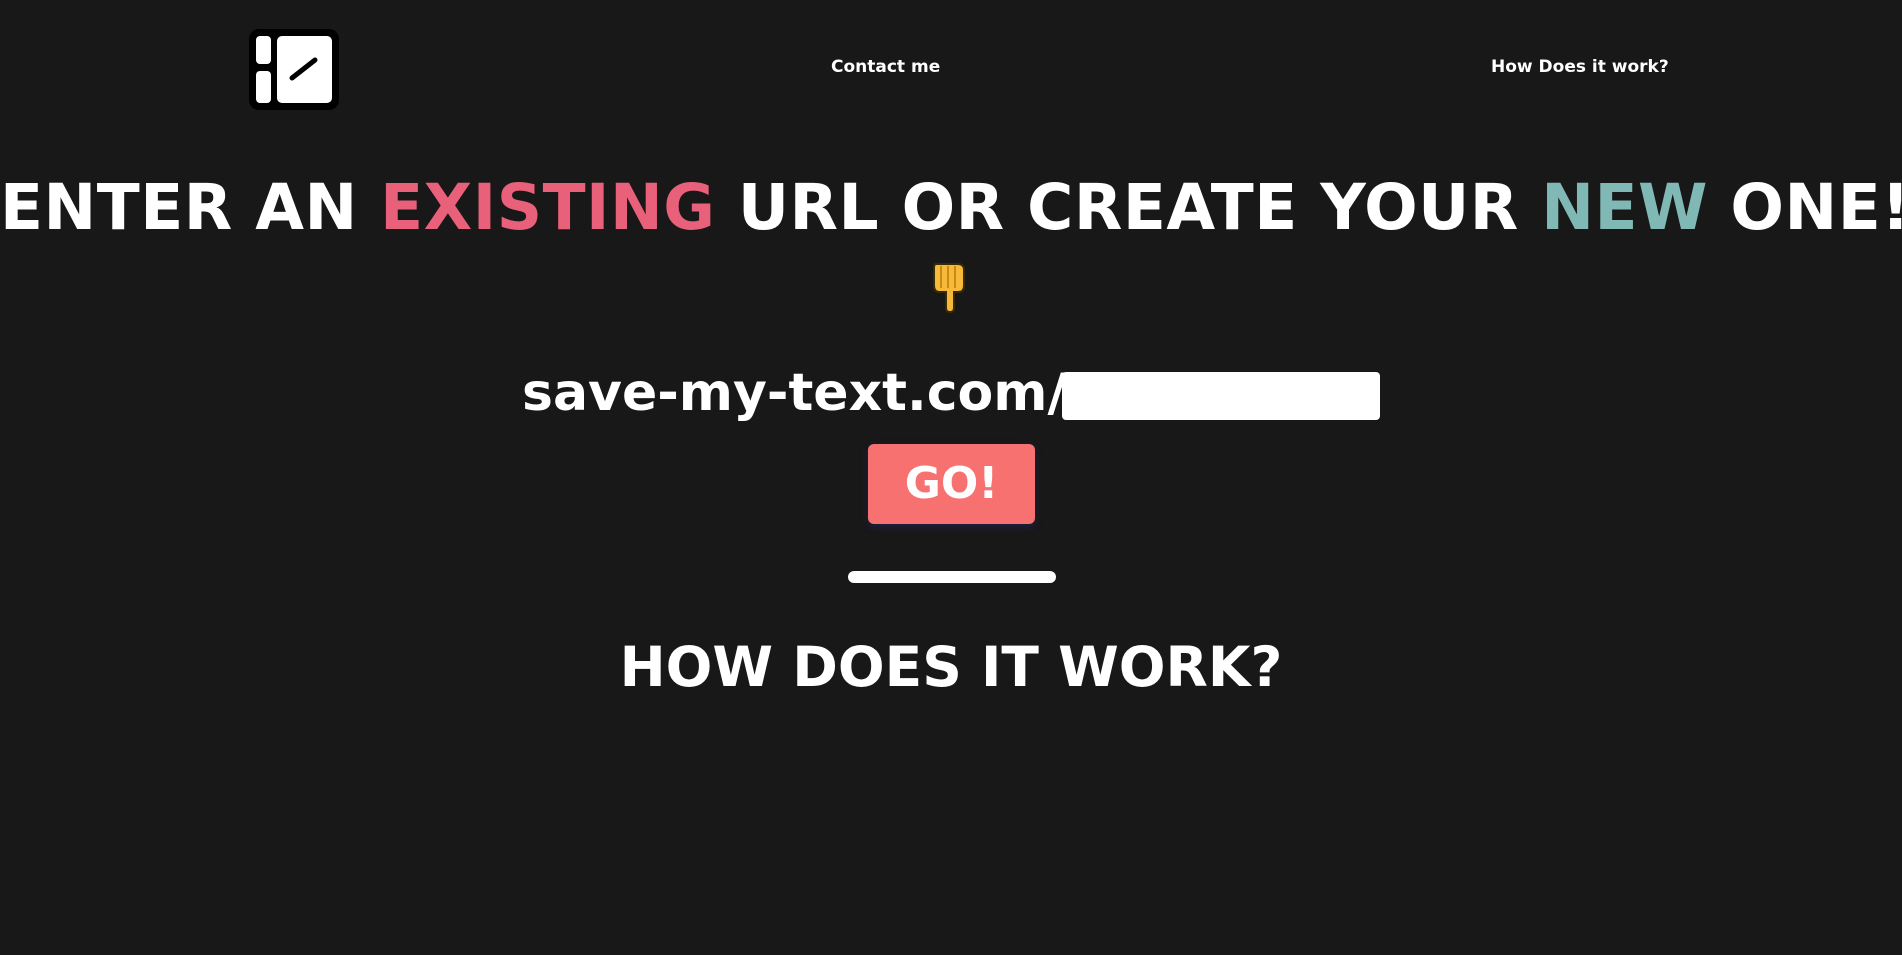 The image size is (1902, 955). I want to click on section-divider, so click(952, 577).